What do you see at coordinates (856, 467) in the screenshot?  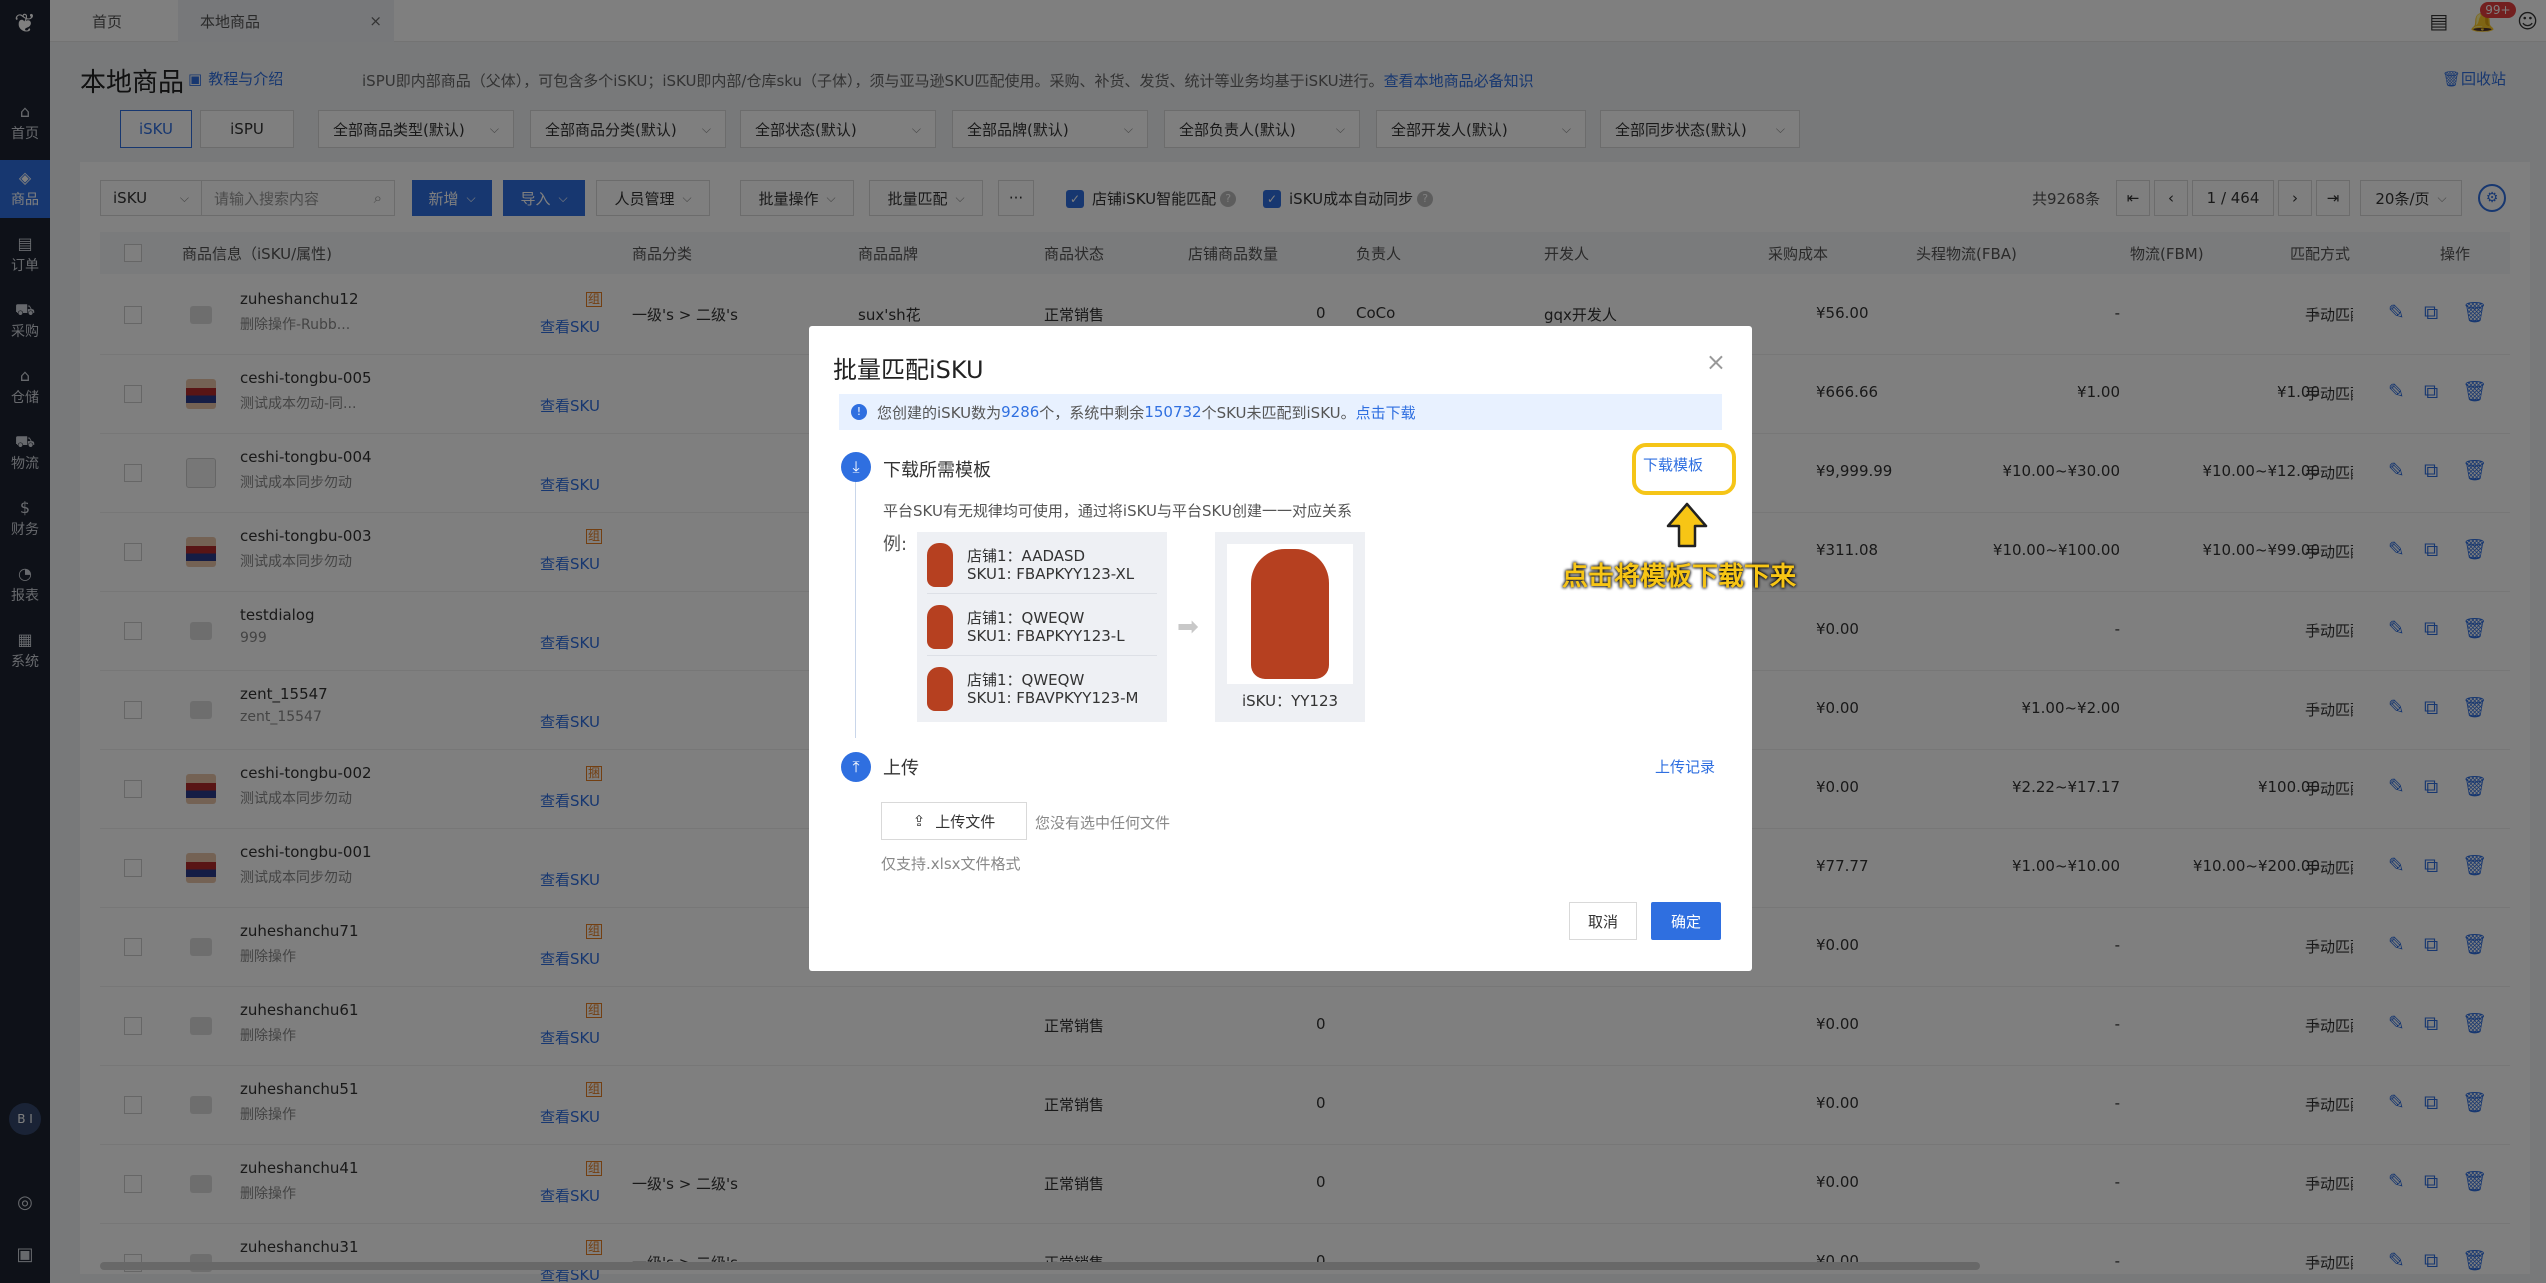 I see `download-step-icon: ⤓` at bounding box center [856, 467].